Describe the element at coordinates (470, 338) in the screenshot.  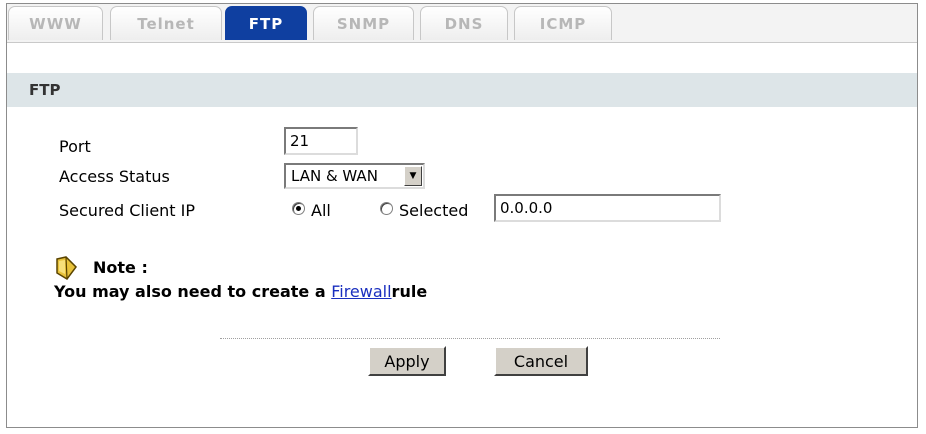
I see `divider` at that location.